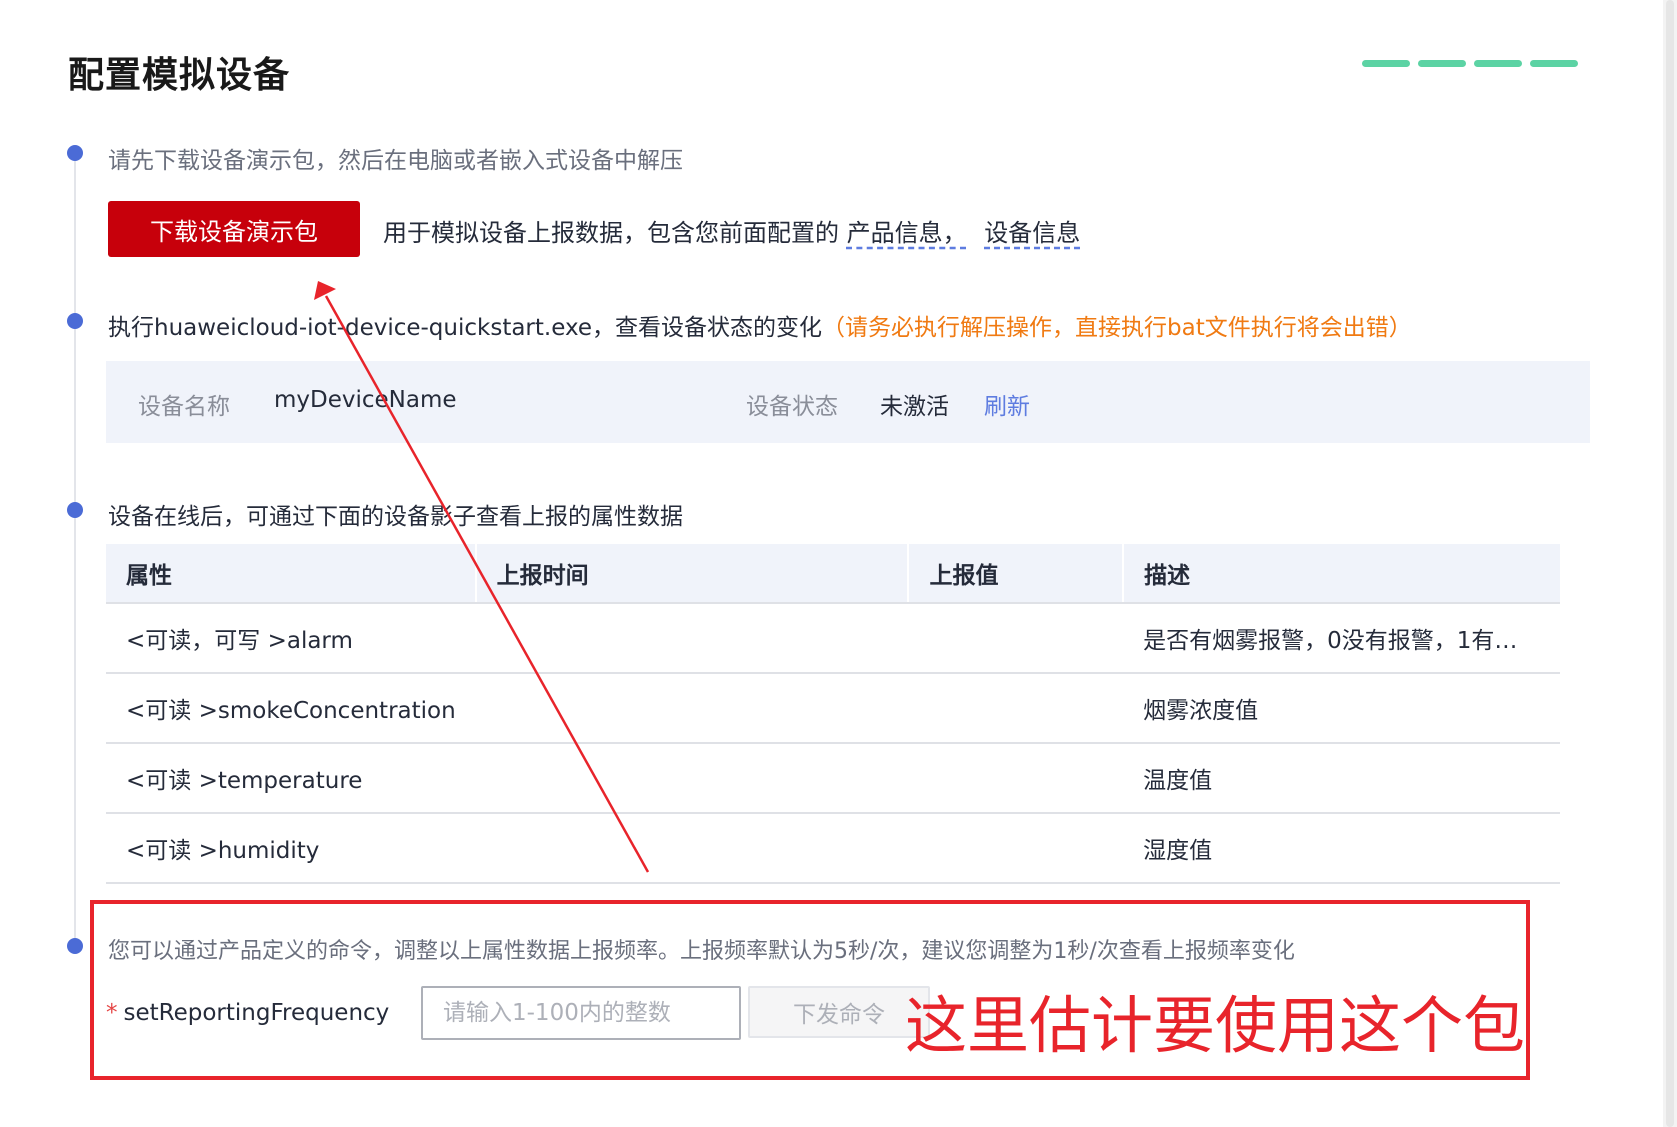 This screenshot has width=1677, height=1127. What do you see at coordinates (1117, 328) in the screenshot?
I see `step-2-warning: （请务必执行解压操作，直接执行bat文件执行将会出错）` at bounding box center [1117, 328].